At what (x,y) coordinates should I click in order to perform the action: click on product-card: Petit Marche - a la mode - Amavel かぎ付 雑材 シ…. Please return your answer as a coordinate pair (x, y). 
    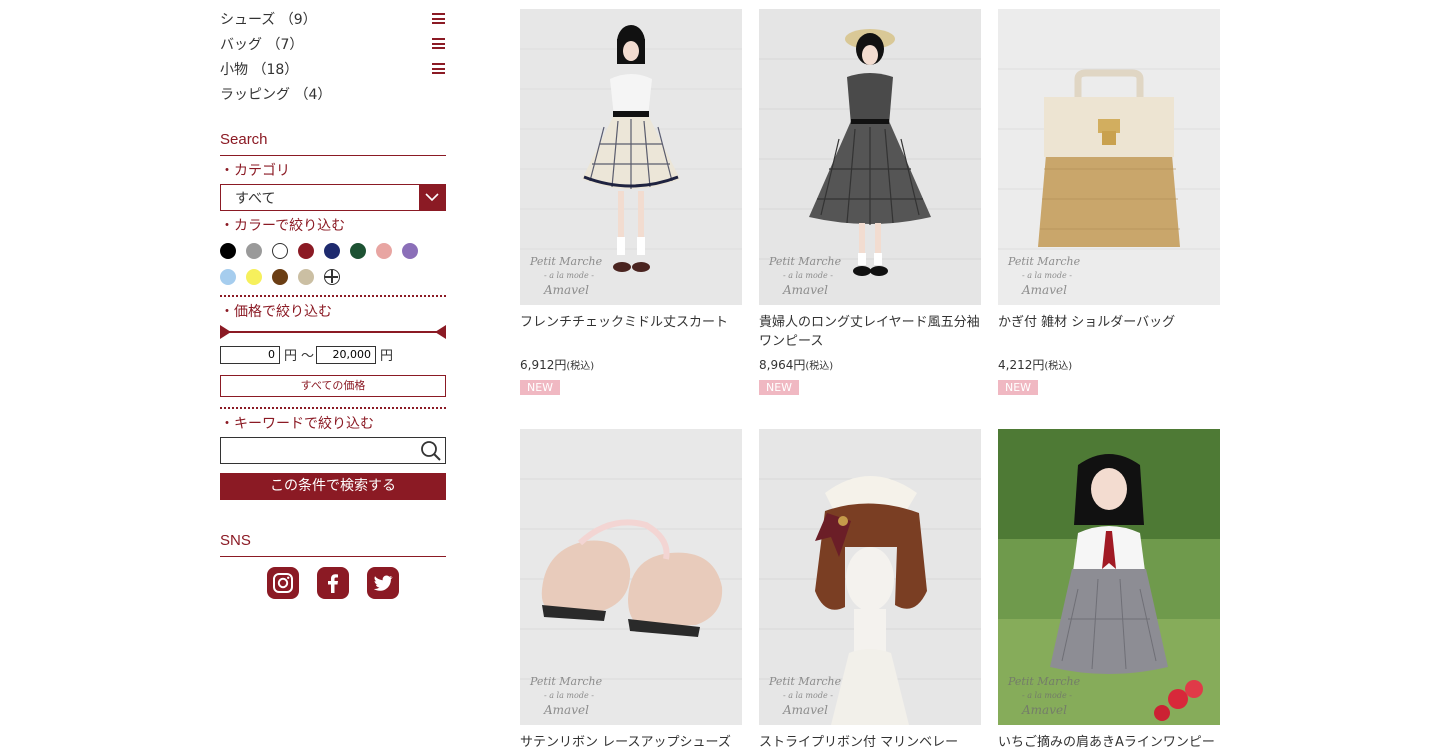
    Looking at the image, I should click on (1109, 202).